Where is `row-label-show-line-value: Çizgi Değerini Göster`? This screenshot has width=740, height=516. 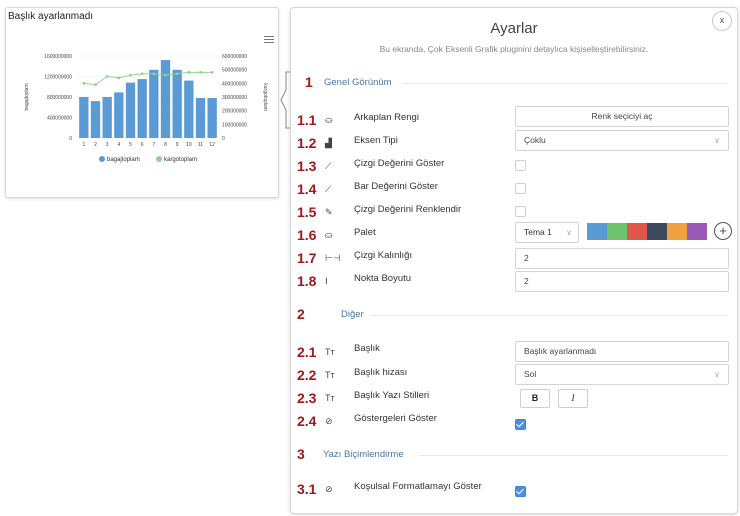
row-label-show-line-value: Çizgi Değerini Göster is located at coordinates (399, 163).